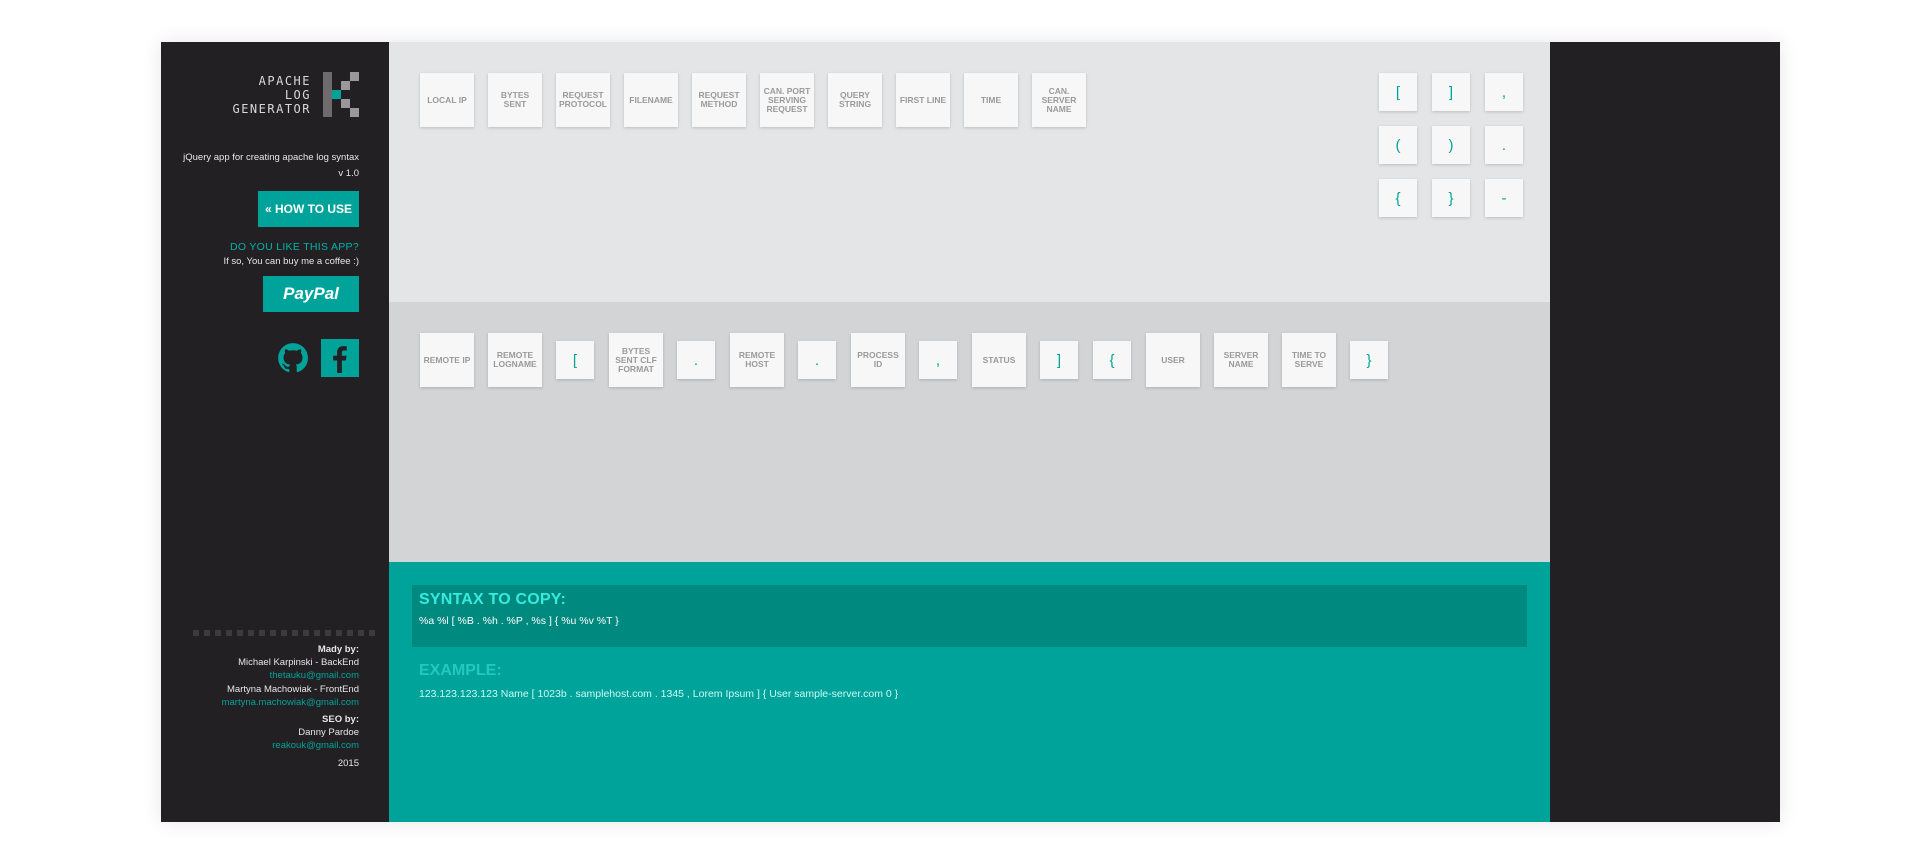  I want to click on right-strip, so click(1665, 432).